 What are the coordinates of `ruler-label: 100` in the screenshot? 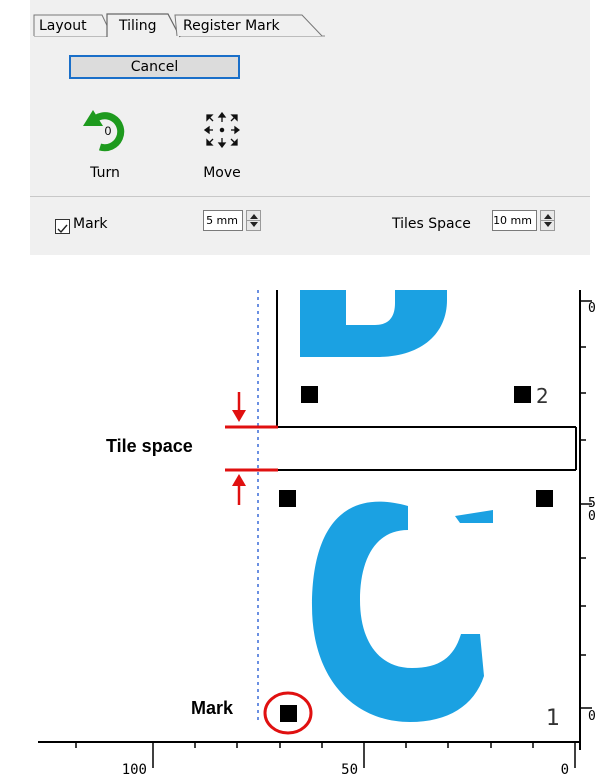 It's located at (134, 770).